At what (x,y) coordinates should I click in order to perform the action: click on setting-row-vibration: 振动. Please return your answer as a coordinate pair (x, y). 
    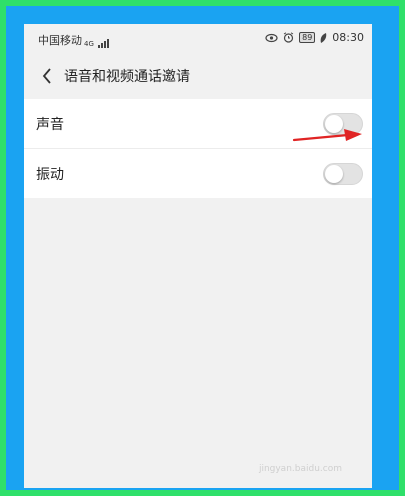
    Looking at the image, I should click on (198, 173).